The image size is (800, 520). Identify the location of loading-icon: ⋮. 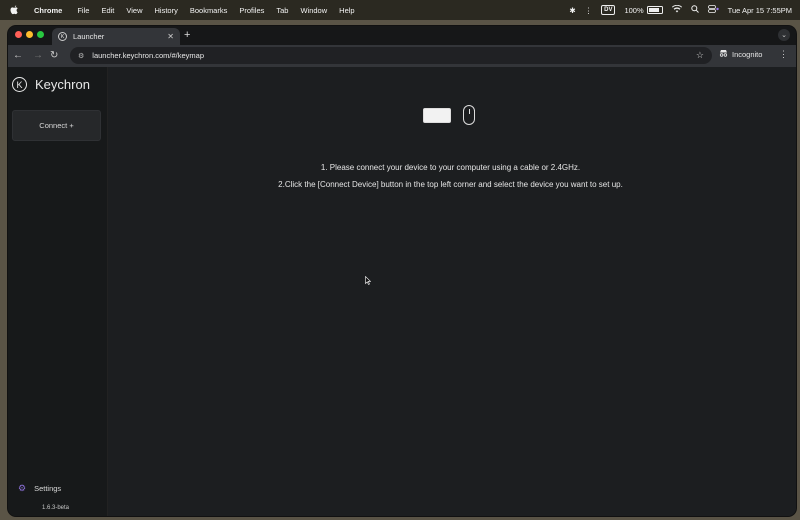
(588, 10).